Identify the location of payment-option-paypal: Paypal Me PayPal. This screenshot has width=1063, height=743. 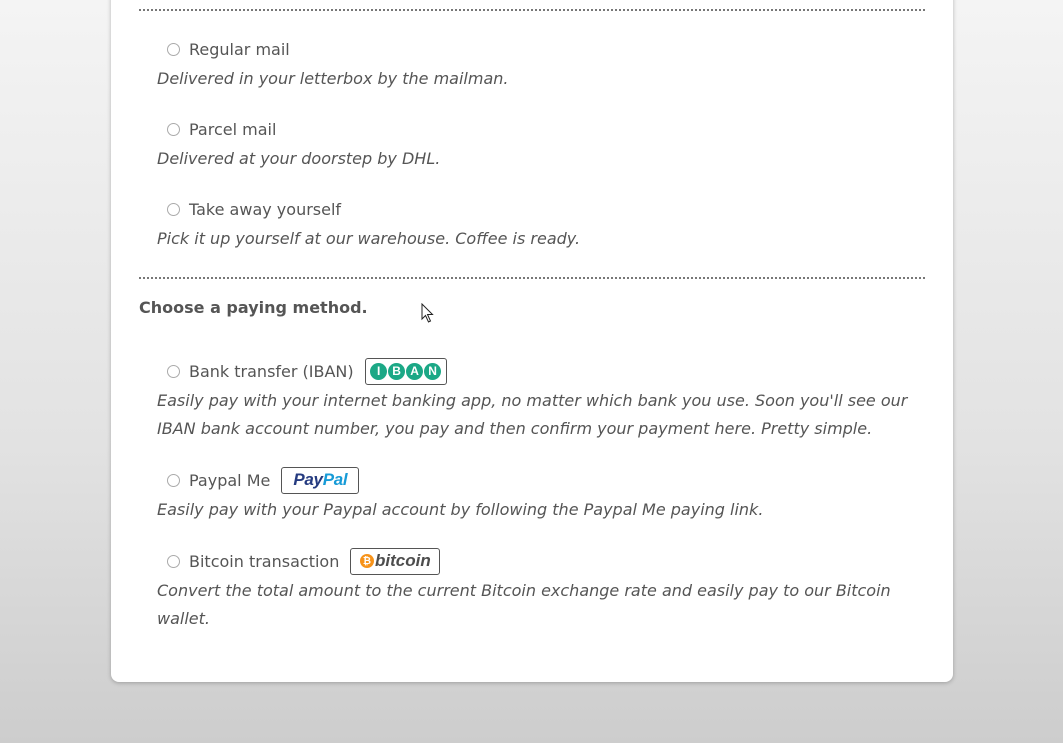
(263, 480).